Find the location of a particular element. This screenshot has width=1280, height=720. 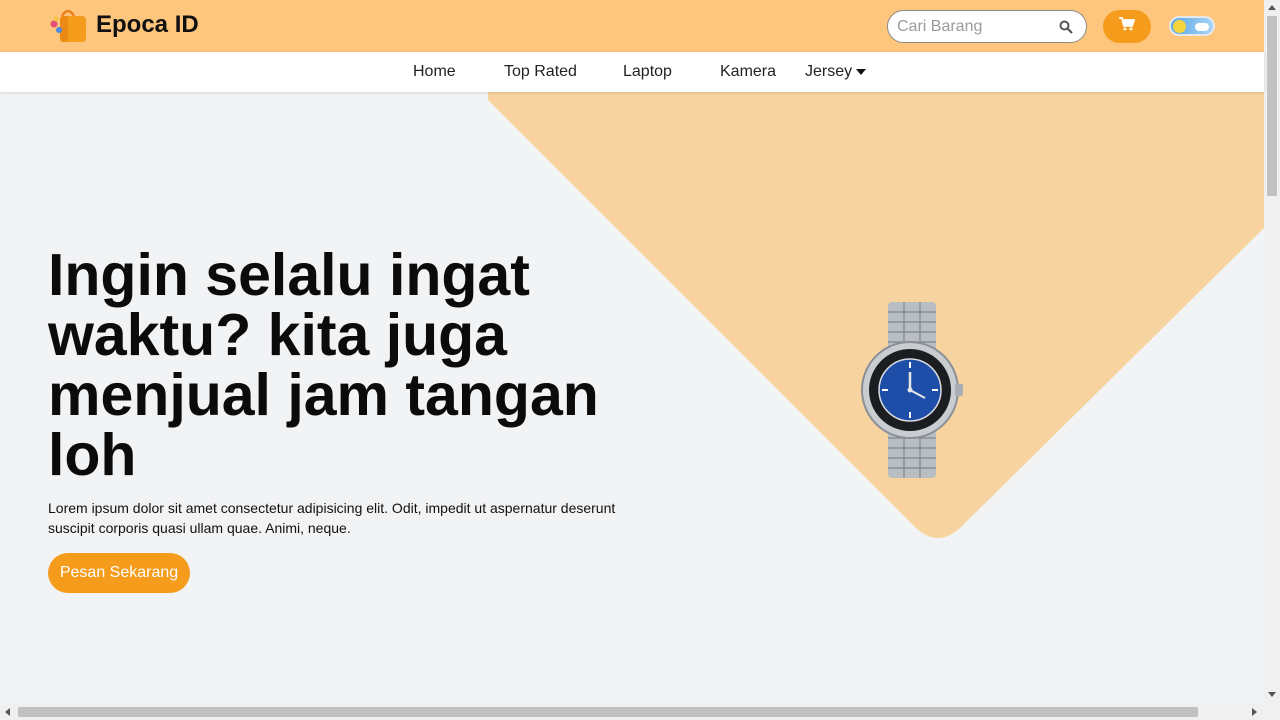

scroll-down-icon is located at coordinates (1272, 694).